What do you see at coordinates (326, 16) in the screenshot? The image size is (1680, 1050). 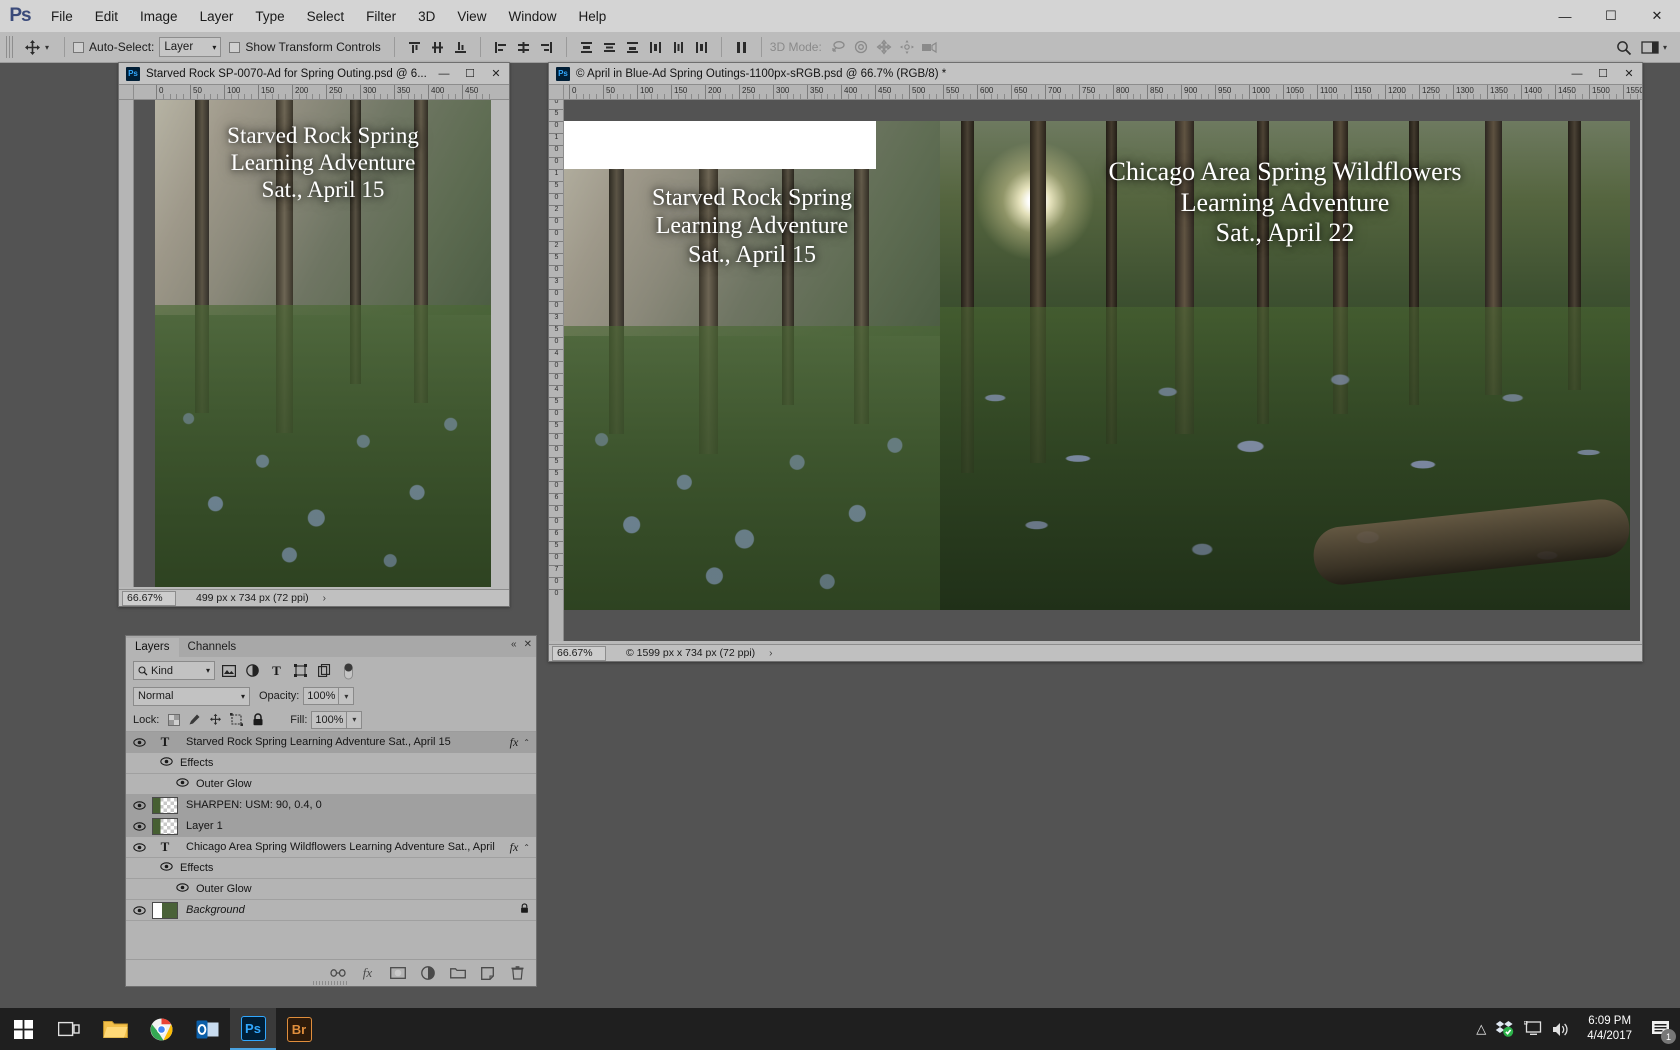 I see `menu-item-select: Select` at bounding box center [326, 16].